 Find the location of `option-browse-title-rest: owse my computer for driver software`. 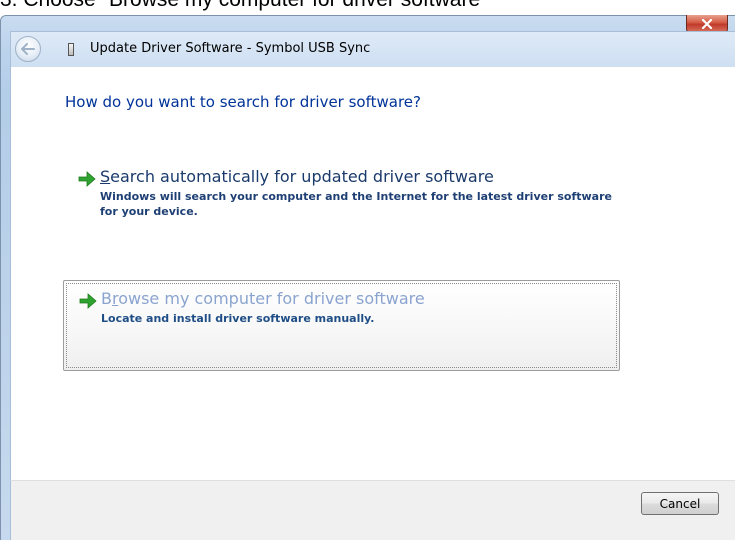

option-browse-title-rest: owse my computer for driver software is located at coordinates (271, 298).